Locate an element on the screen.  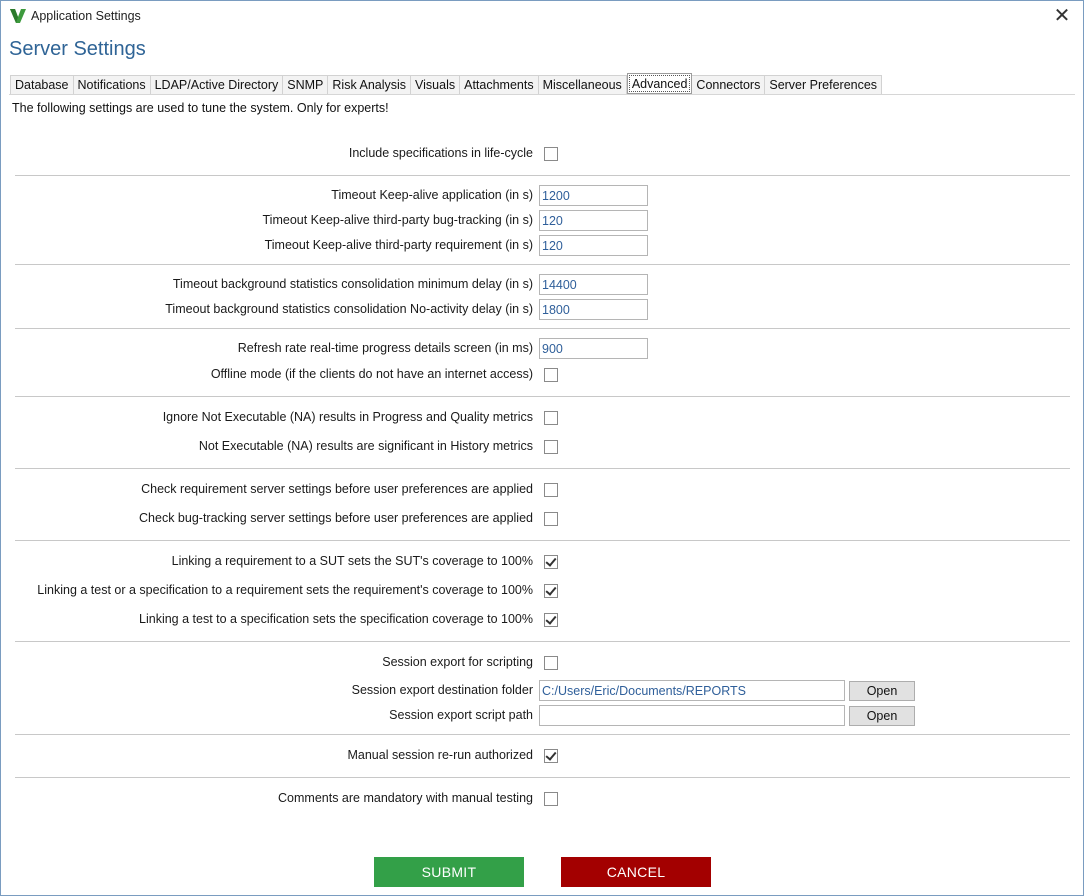
tab-connectors: Connectors is located at coordinates (729, 85).